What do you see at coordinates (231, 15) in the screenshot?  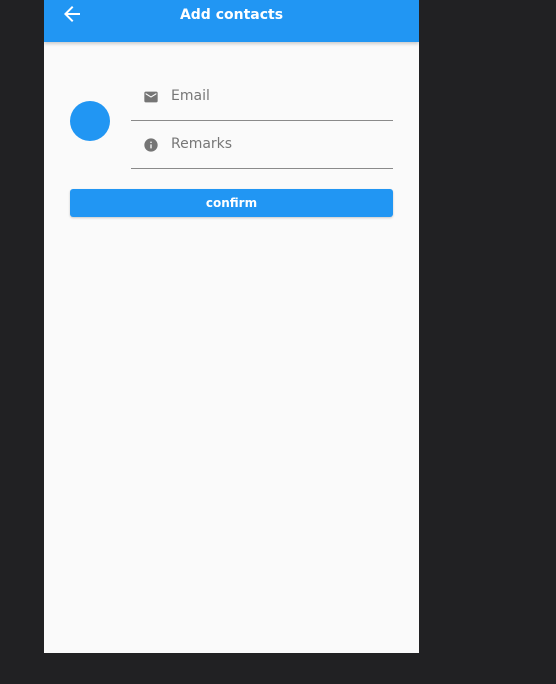 I see `page-title: Add contacts` at bounding box center [231, 15].